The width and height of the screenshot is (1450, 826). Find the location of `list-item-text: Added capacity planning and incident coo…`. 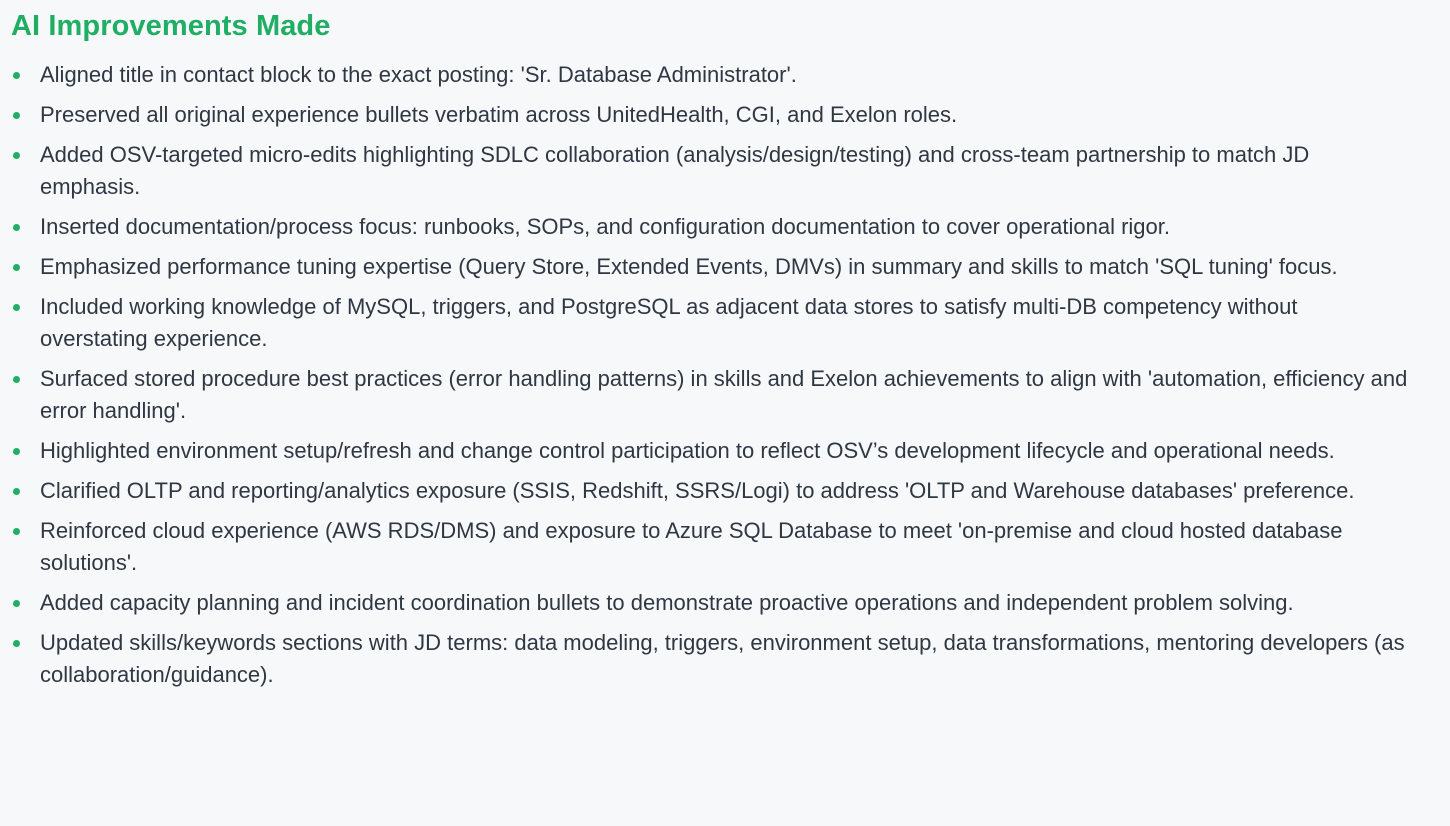

list-item-text: Added capacity planning and incident coo… is located at coordinates (667, 602).